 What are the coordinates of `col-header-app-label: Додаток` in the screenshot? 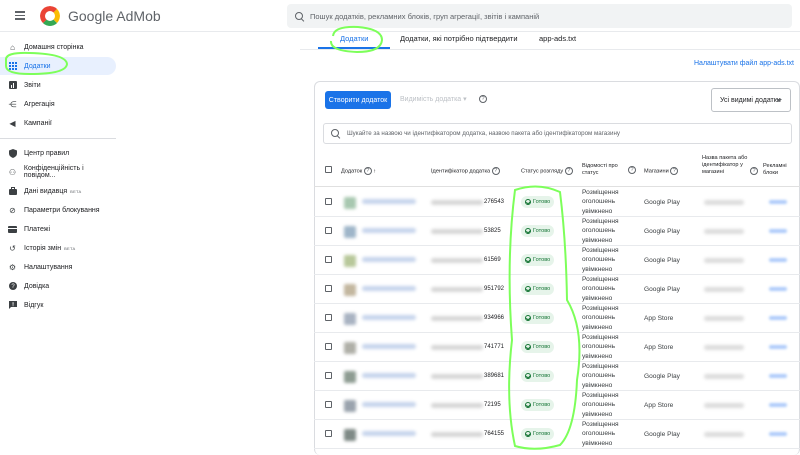 It's located at (352, 171).